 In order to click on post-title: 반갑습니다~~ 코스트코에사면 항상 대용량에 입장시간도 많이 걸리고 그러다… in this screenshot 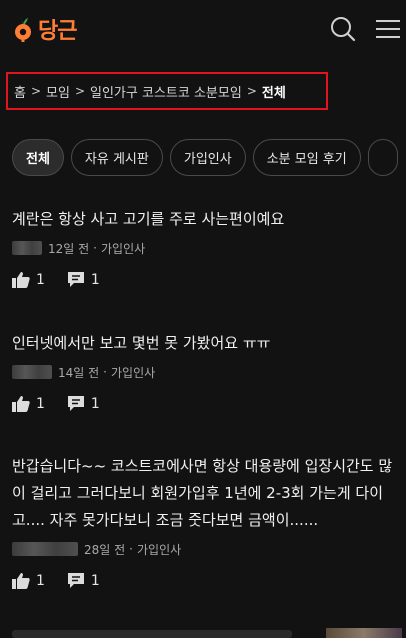, I will do `click(207, 493)`.